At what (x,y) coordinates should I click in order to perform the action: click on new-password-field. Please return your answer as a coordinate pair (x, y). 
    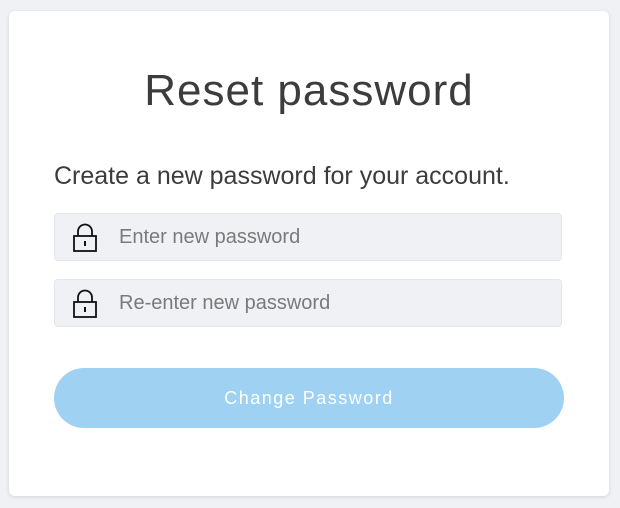
    Looking at the image, I should click on (308, 237).